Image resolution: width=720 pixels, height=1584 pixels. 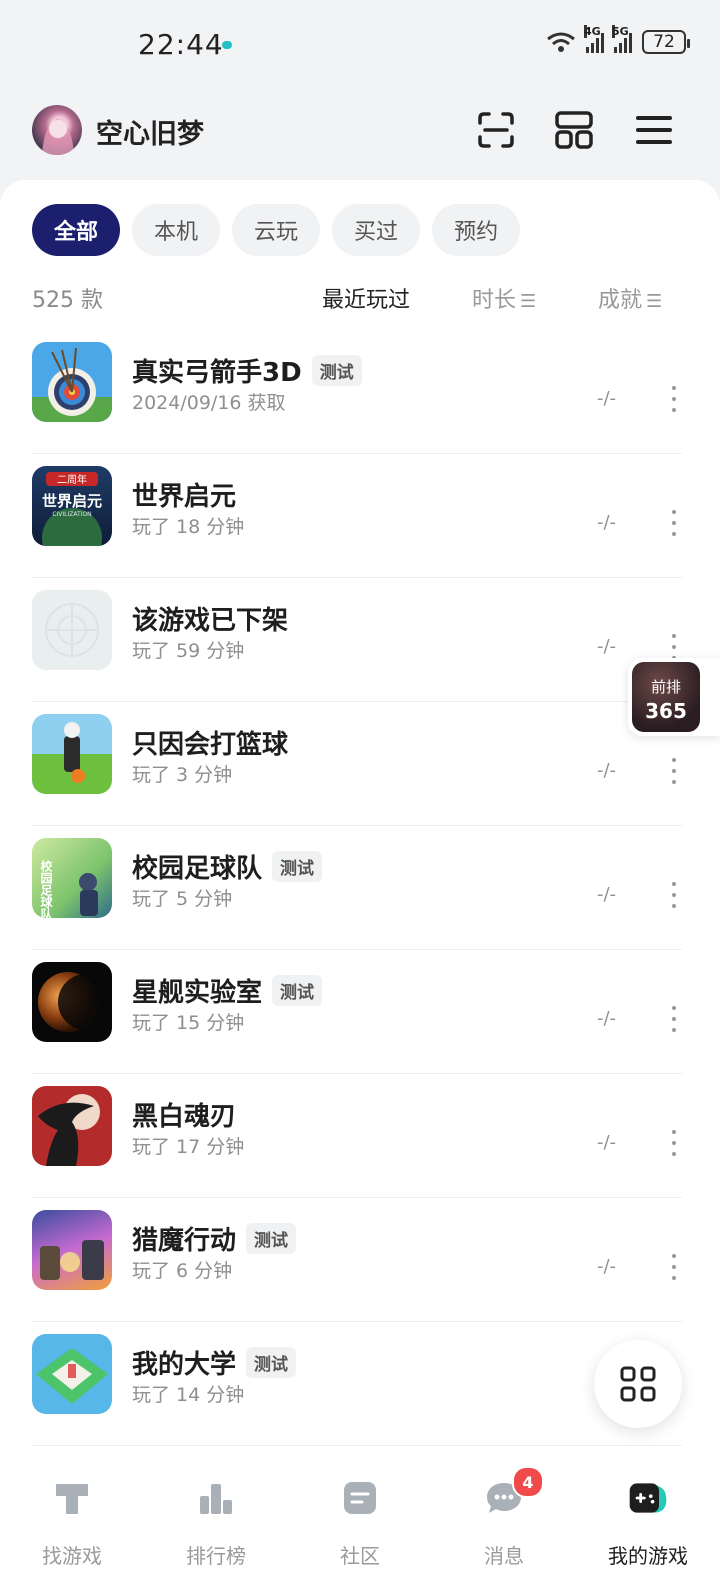 I want to click on tab-cloud: 云玩, so click(x=276, y=230).